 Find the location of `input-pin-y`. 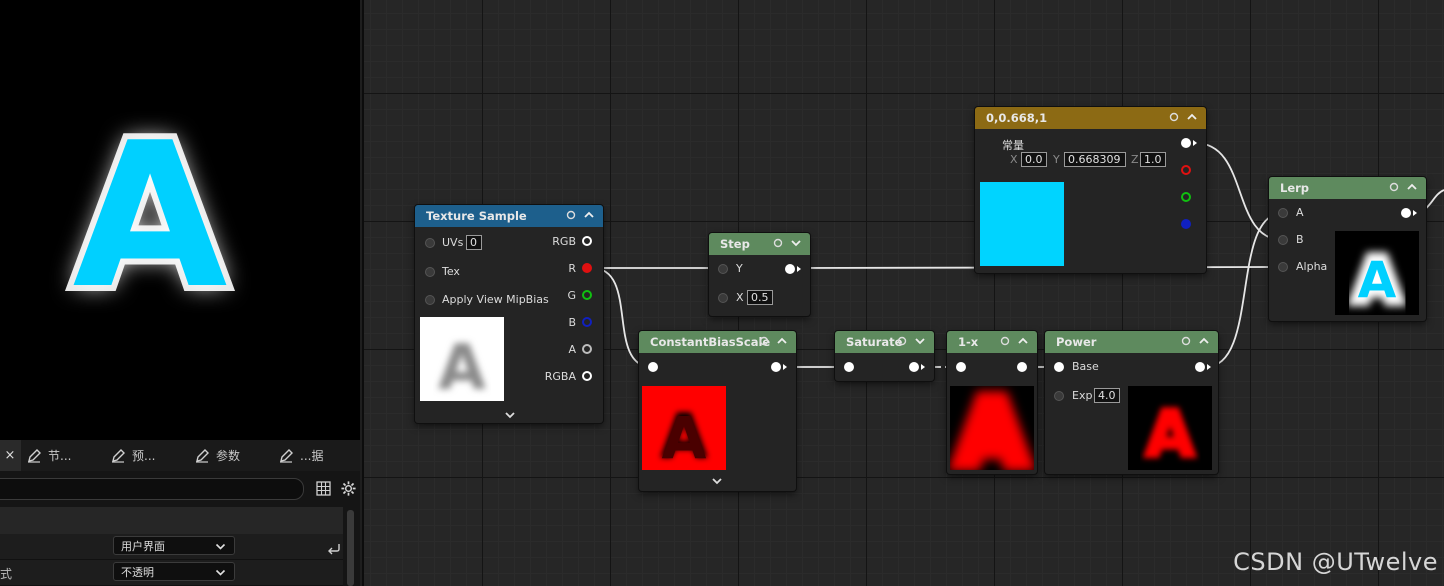

input-pin-y is located at coordinates (723, 269).